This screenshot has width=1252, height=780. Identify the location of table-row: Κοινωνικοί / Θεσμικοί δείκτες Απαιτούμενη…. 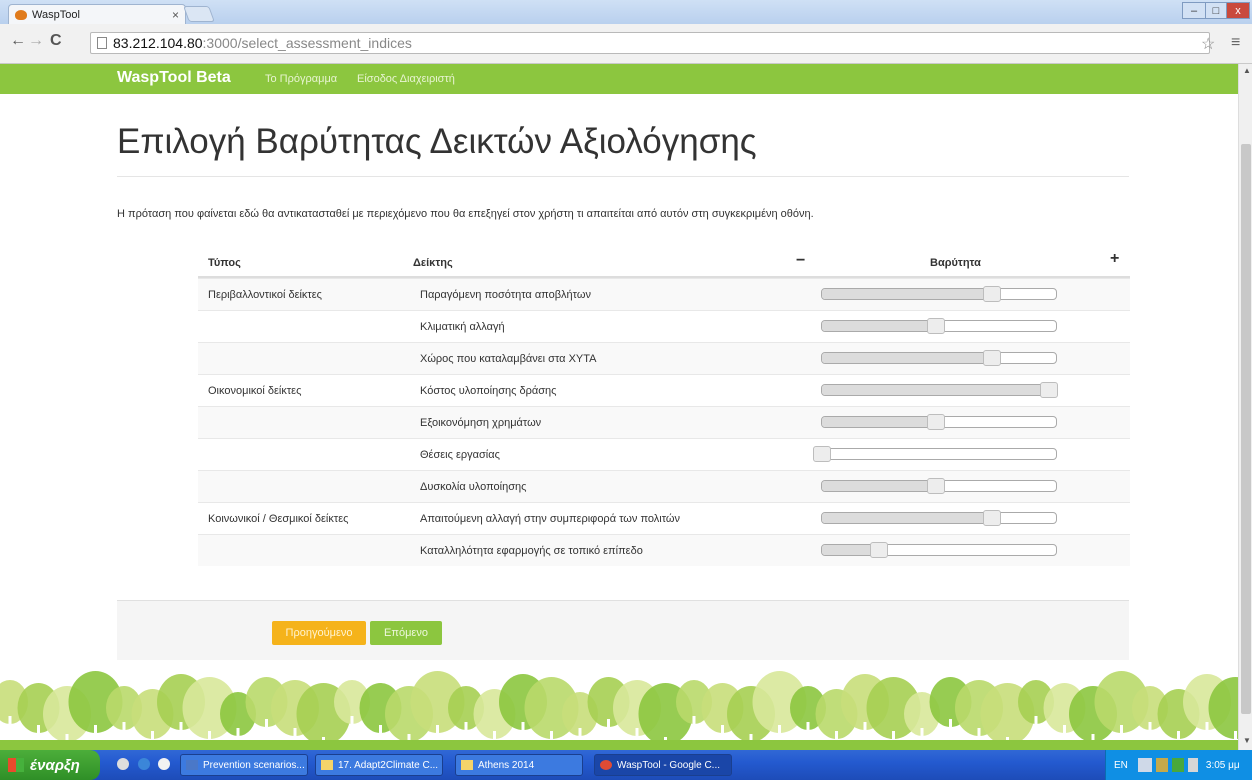
(664, 518).